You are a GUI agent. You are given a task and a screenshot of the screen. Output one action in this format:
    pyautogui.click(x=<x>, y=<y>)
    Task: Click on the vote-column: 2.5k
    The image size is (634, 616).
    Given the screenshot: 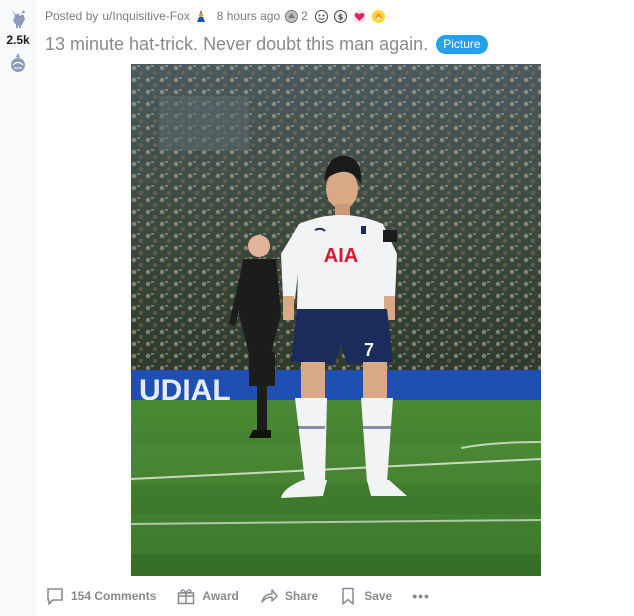 What is the action you would take?
    pyautogui.click(x=18, y=308)
    